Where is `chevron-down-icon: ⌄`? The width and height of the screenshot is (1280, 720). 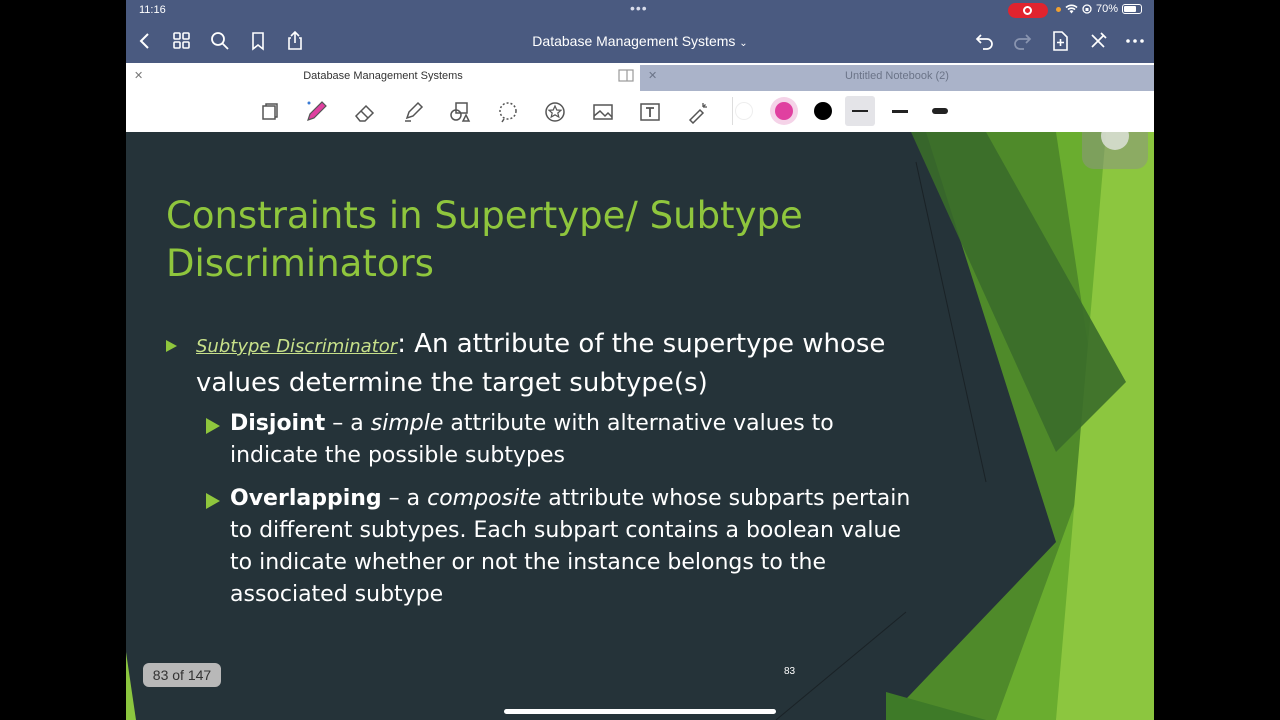
chevron-down-icon: ⌄ is located at coordinates (743, 43).